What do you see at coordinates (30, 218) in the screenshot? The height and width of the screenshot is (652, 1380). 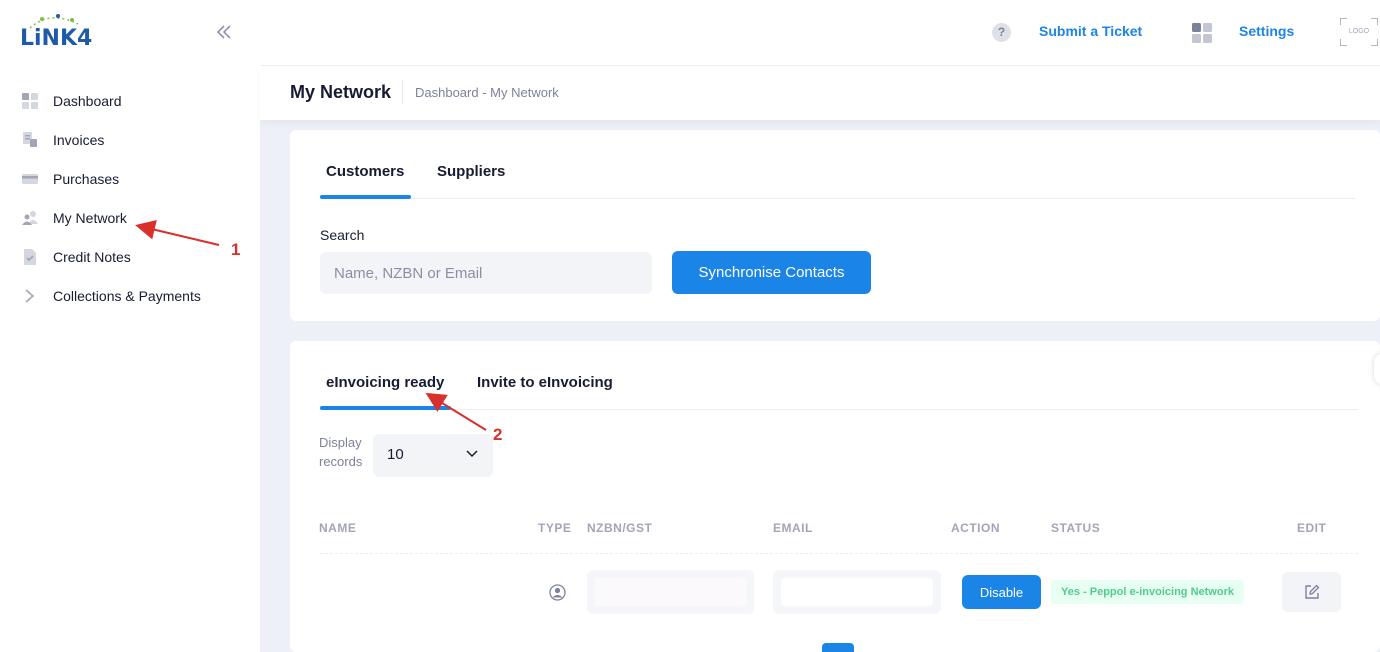 I see `network-users-icon` at bounding box center [30, 218].